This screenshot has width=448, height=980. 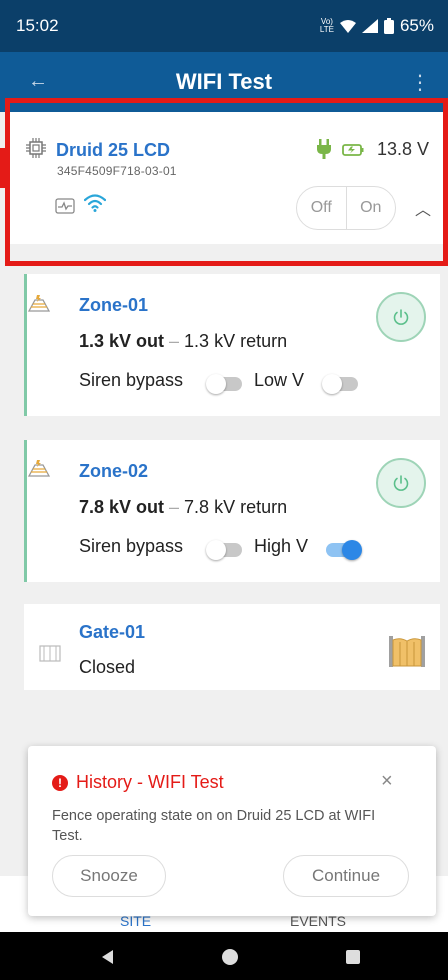 I want to click on chevron-up-icon: ︿, so click(x=423, y=208).